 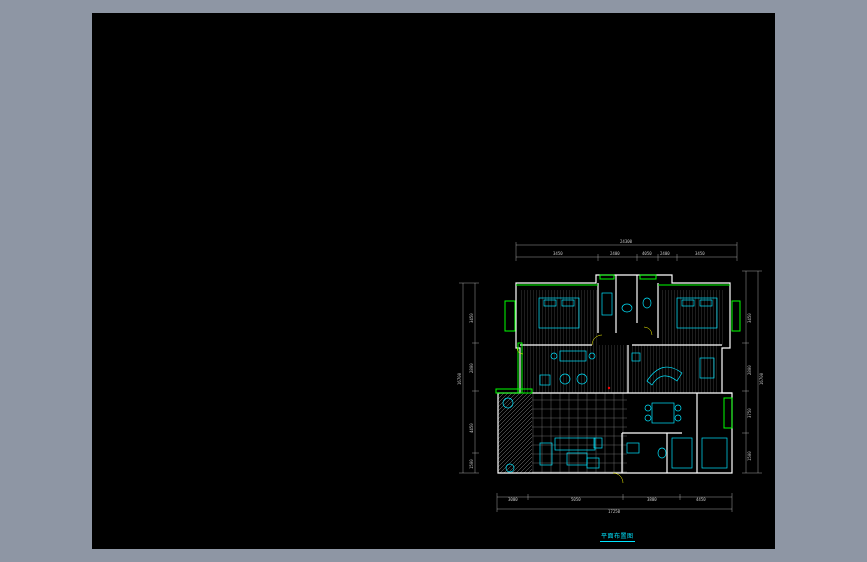 What do you see at coordinates (617, 537) in the screenshot?
I see `plan-title: 平面布置图` at bounding box center [617, 537].